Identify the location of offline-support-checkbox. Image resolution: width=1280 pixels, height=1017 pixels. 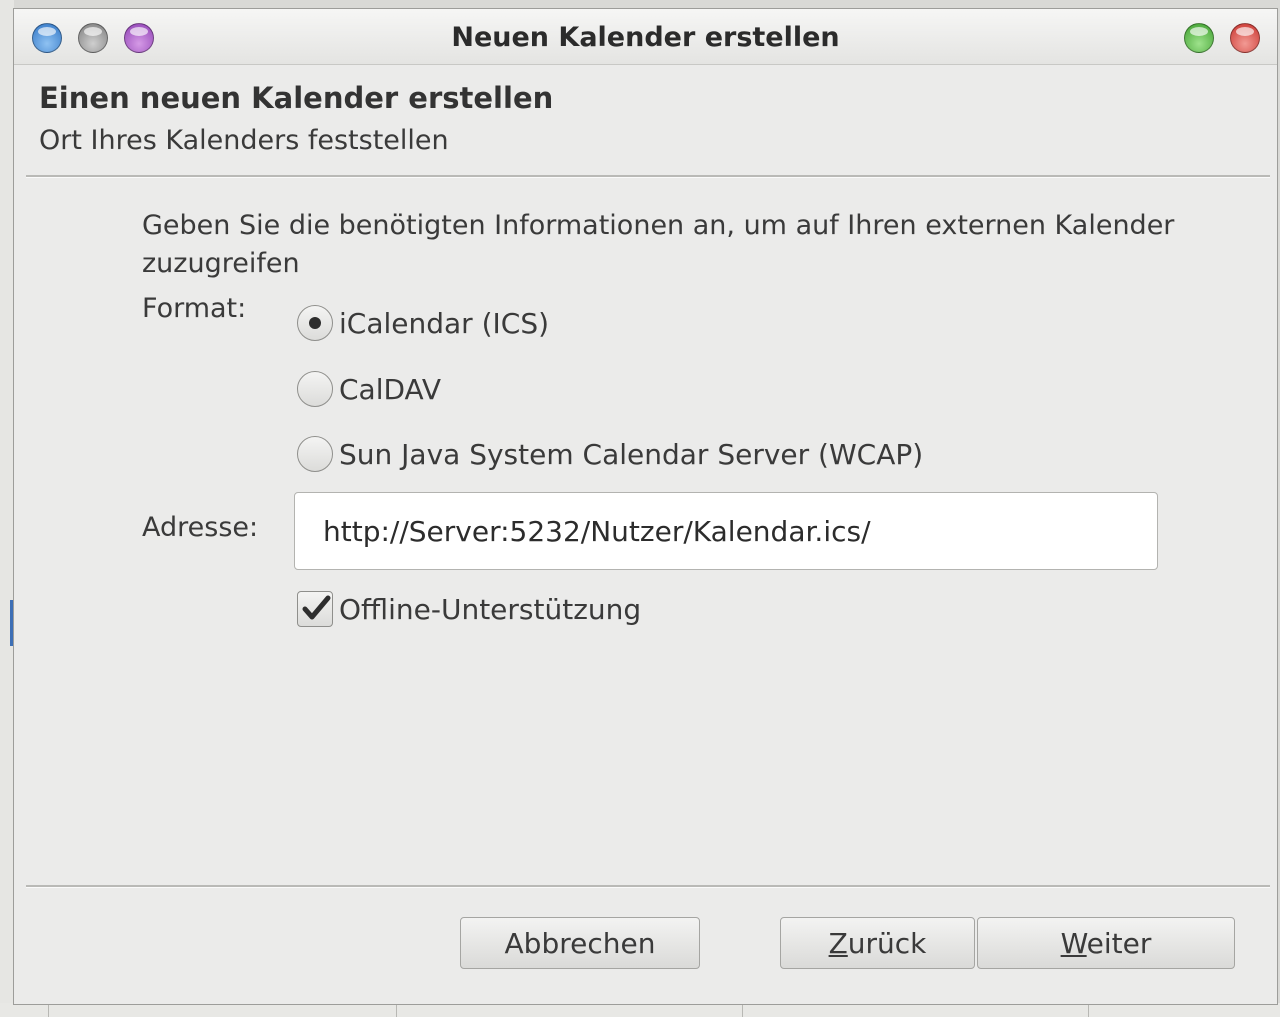
(315, 609).